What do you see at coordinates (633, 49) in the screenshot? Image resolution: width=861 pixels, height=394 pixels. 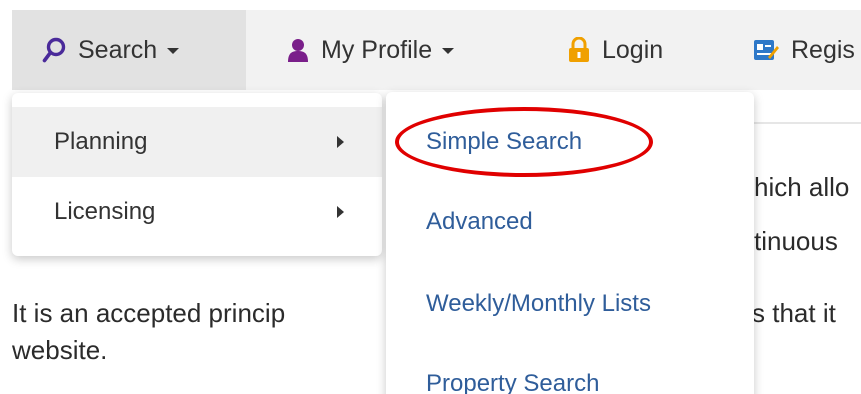 I see `nav-login-label: Login` at bounding box center [633, 49].